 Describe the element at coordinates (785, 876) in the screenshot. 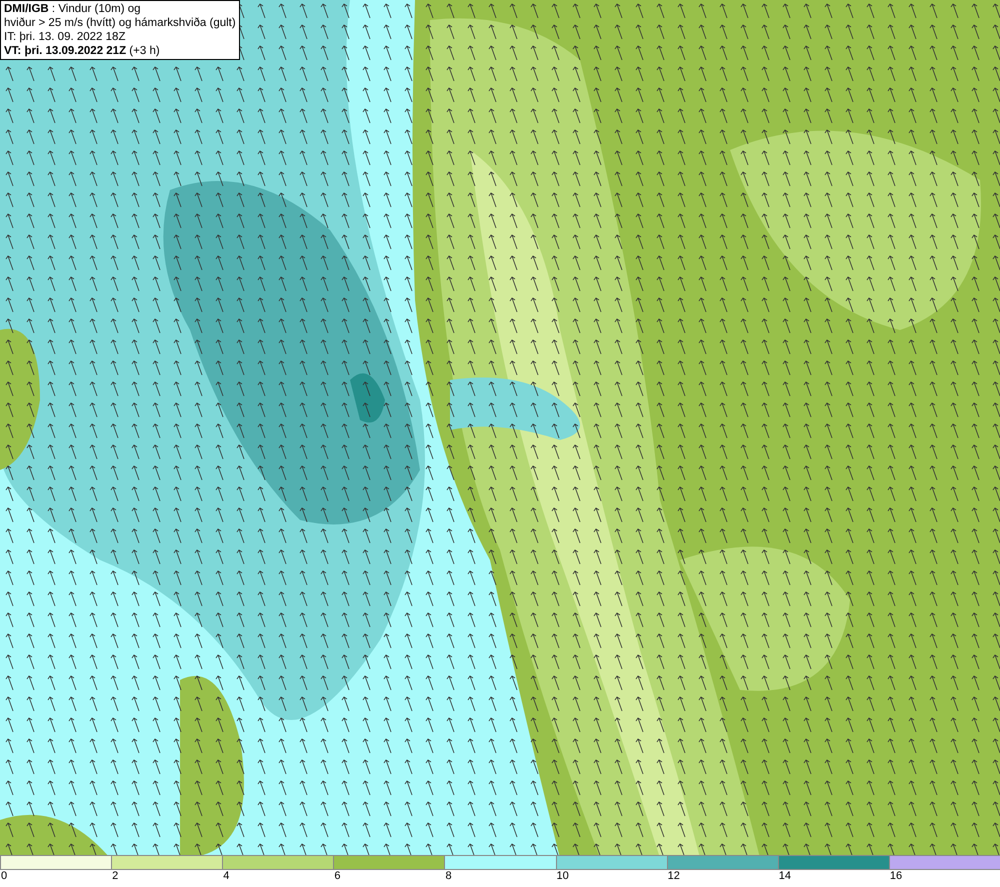

I see `scale-label: 14` at that location.